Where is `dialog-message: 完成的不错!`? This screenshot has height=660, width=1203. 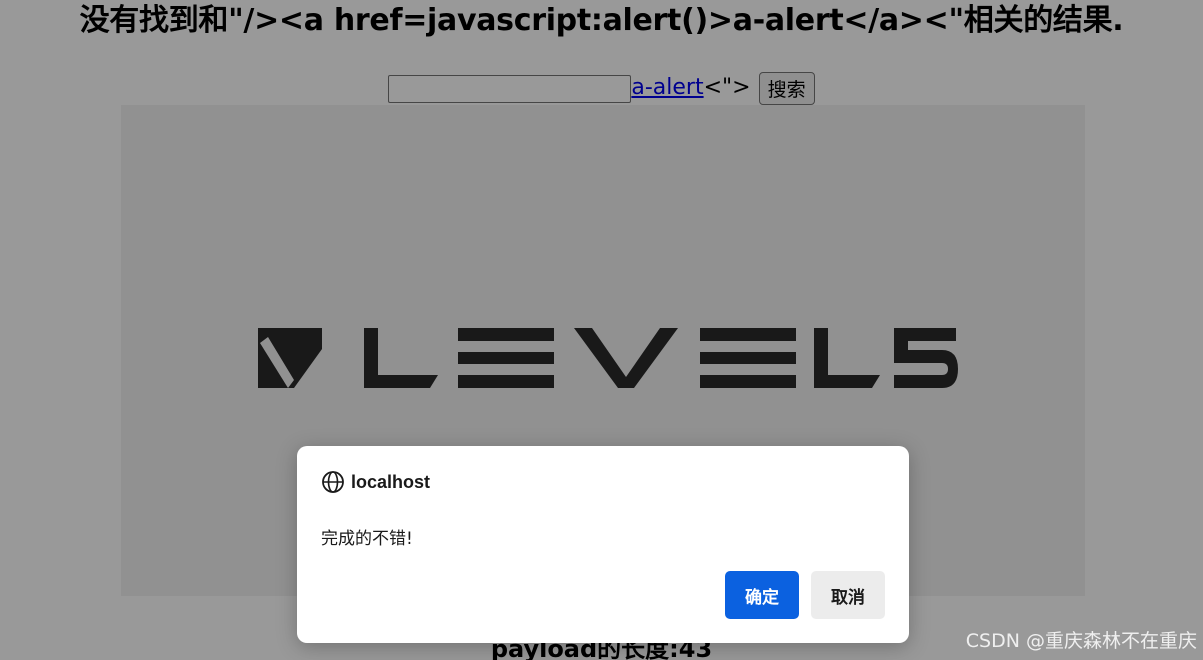
dialog-message: 完成的不错! is located at coordinates (367, 539).